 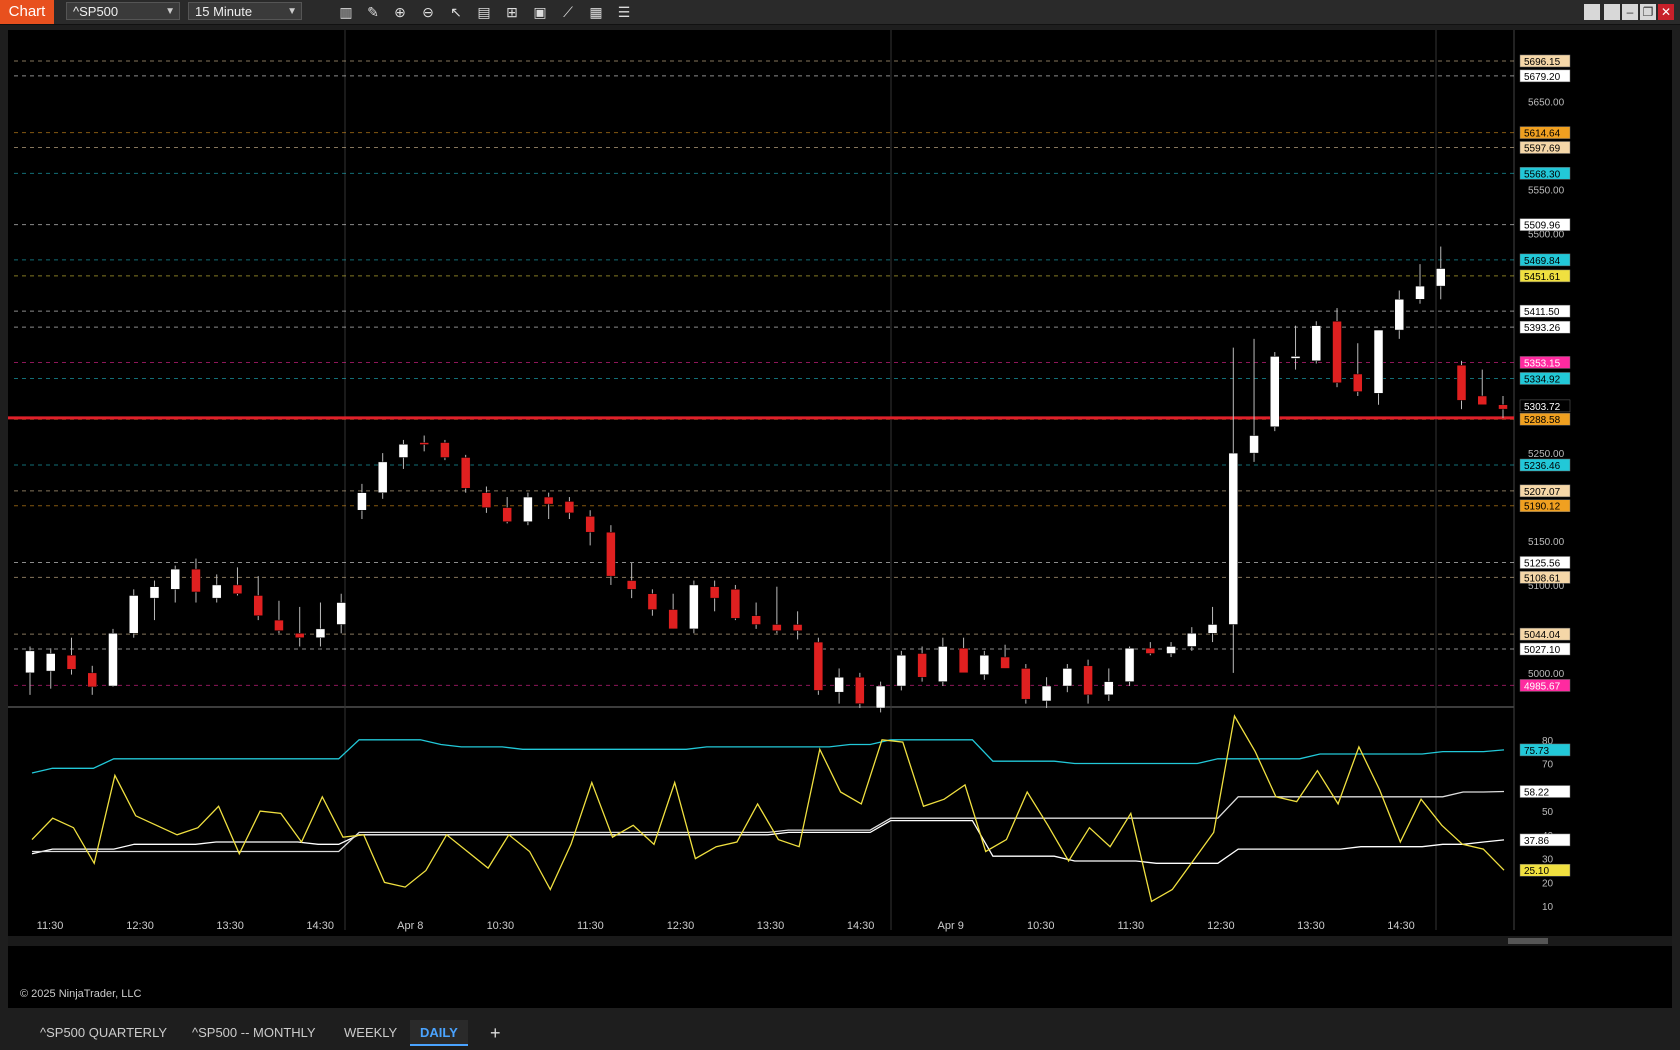 I want to click on time-tick-label: 13:30, so click(x=771, y=926).